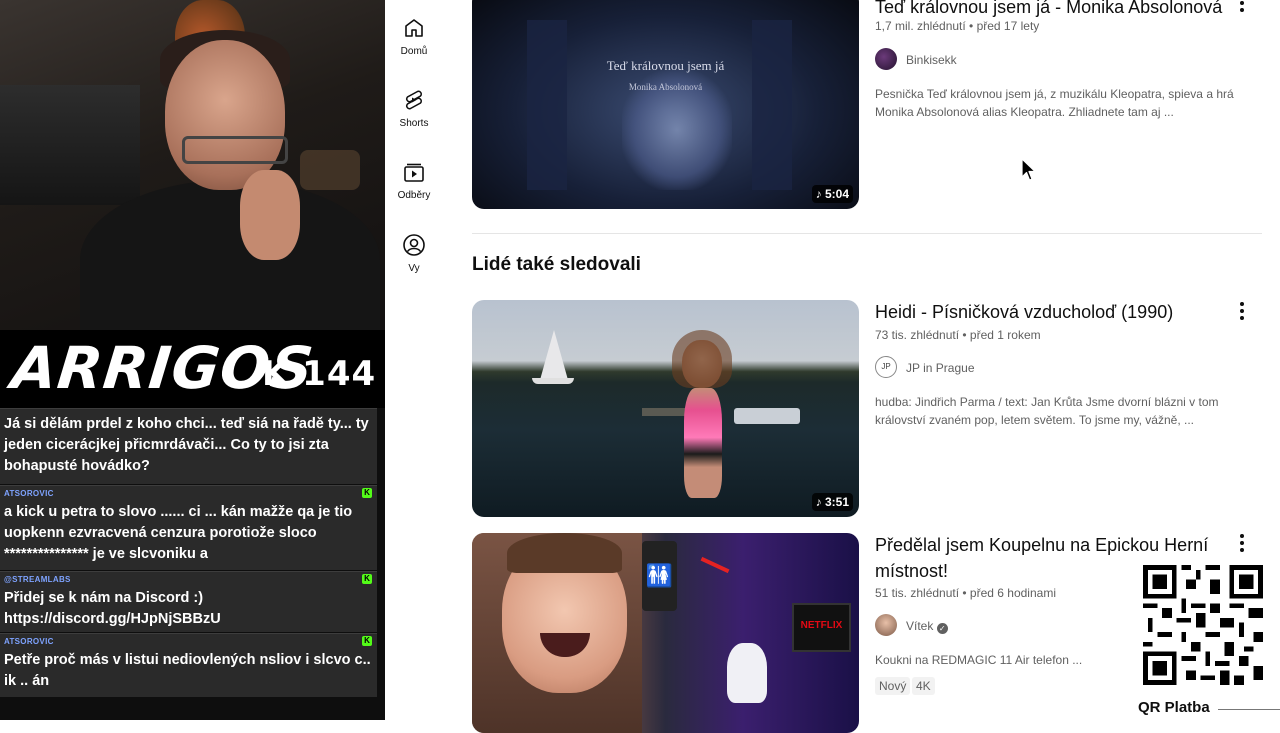  Describe the element at coordinates (414, 195) in the screenshot. I see `nav-label: Odběry` at that location.